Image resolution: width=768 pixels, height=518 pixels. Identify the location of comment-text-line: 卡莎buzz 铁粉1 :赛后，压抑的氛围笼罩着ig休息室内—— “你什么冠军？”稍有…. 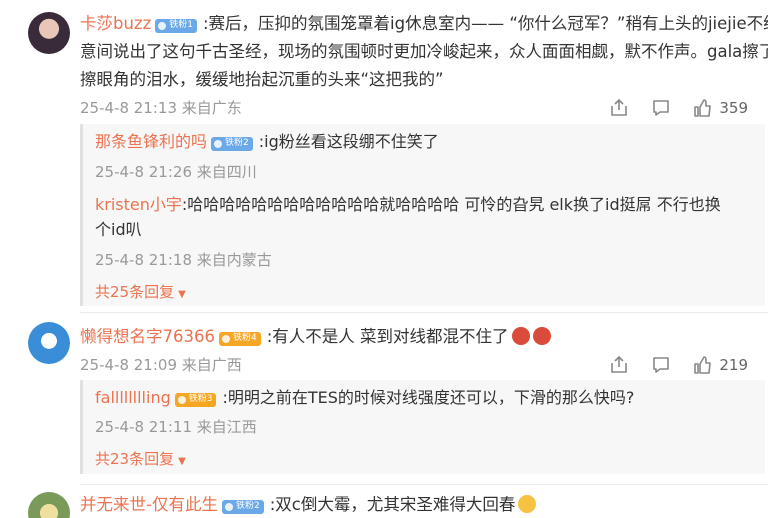
(424, 23).